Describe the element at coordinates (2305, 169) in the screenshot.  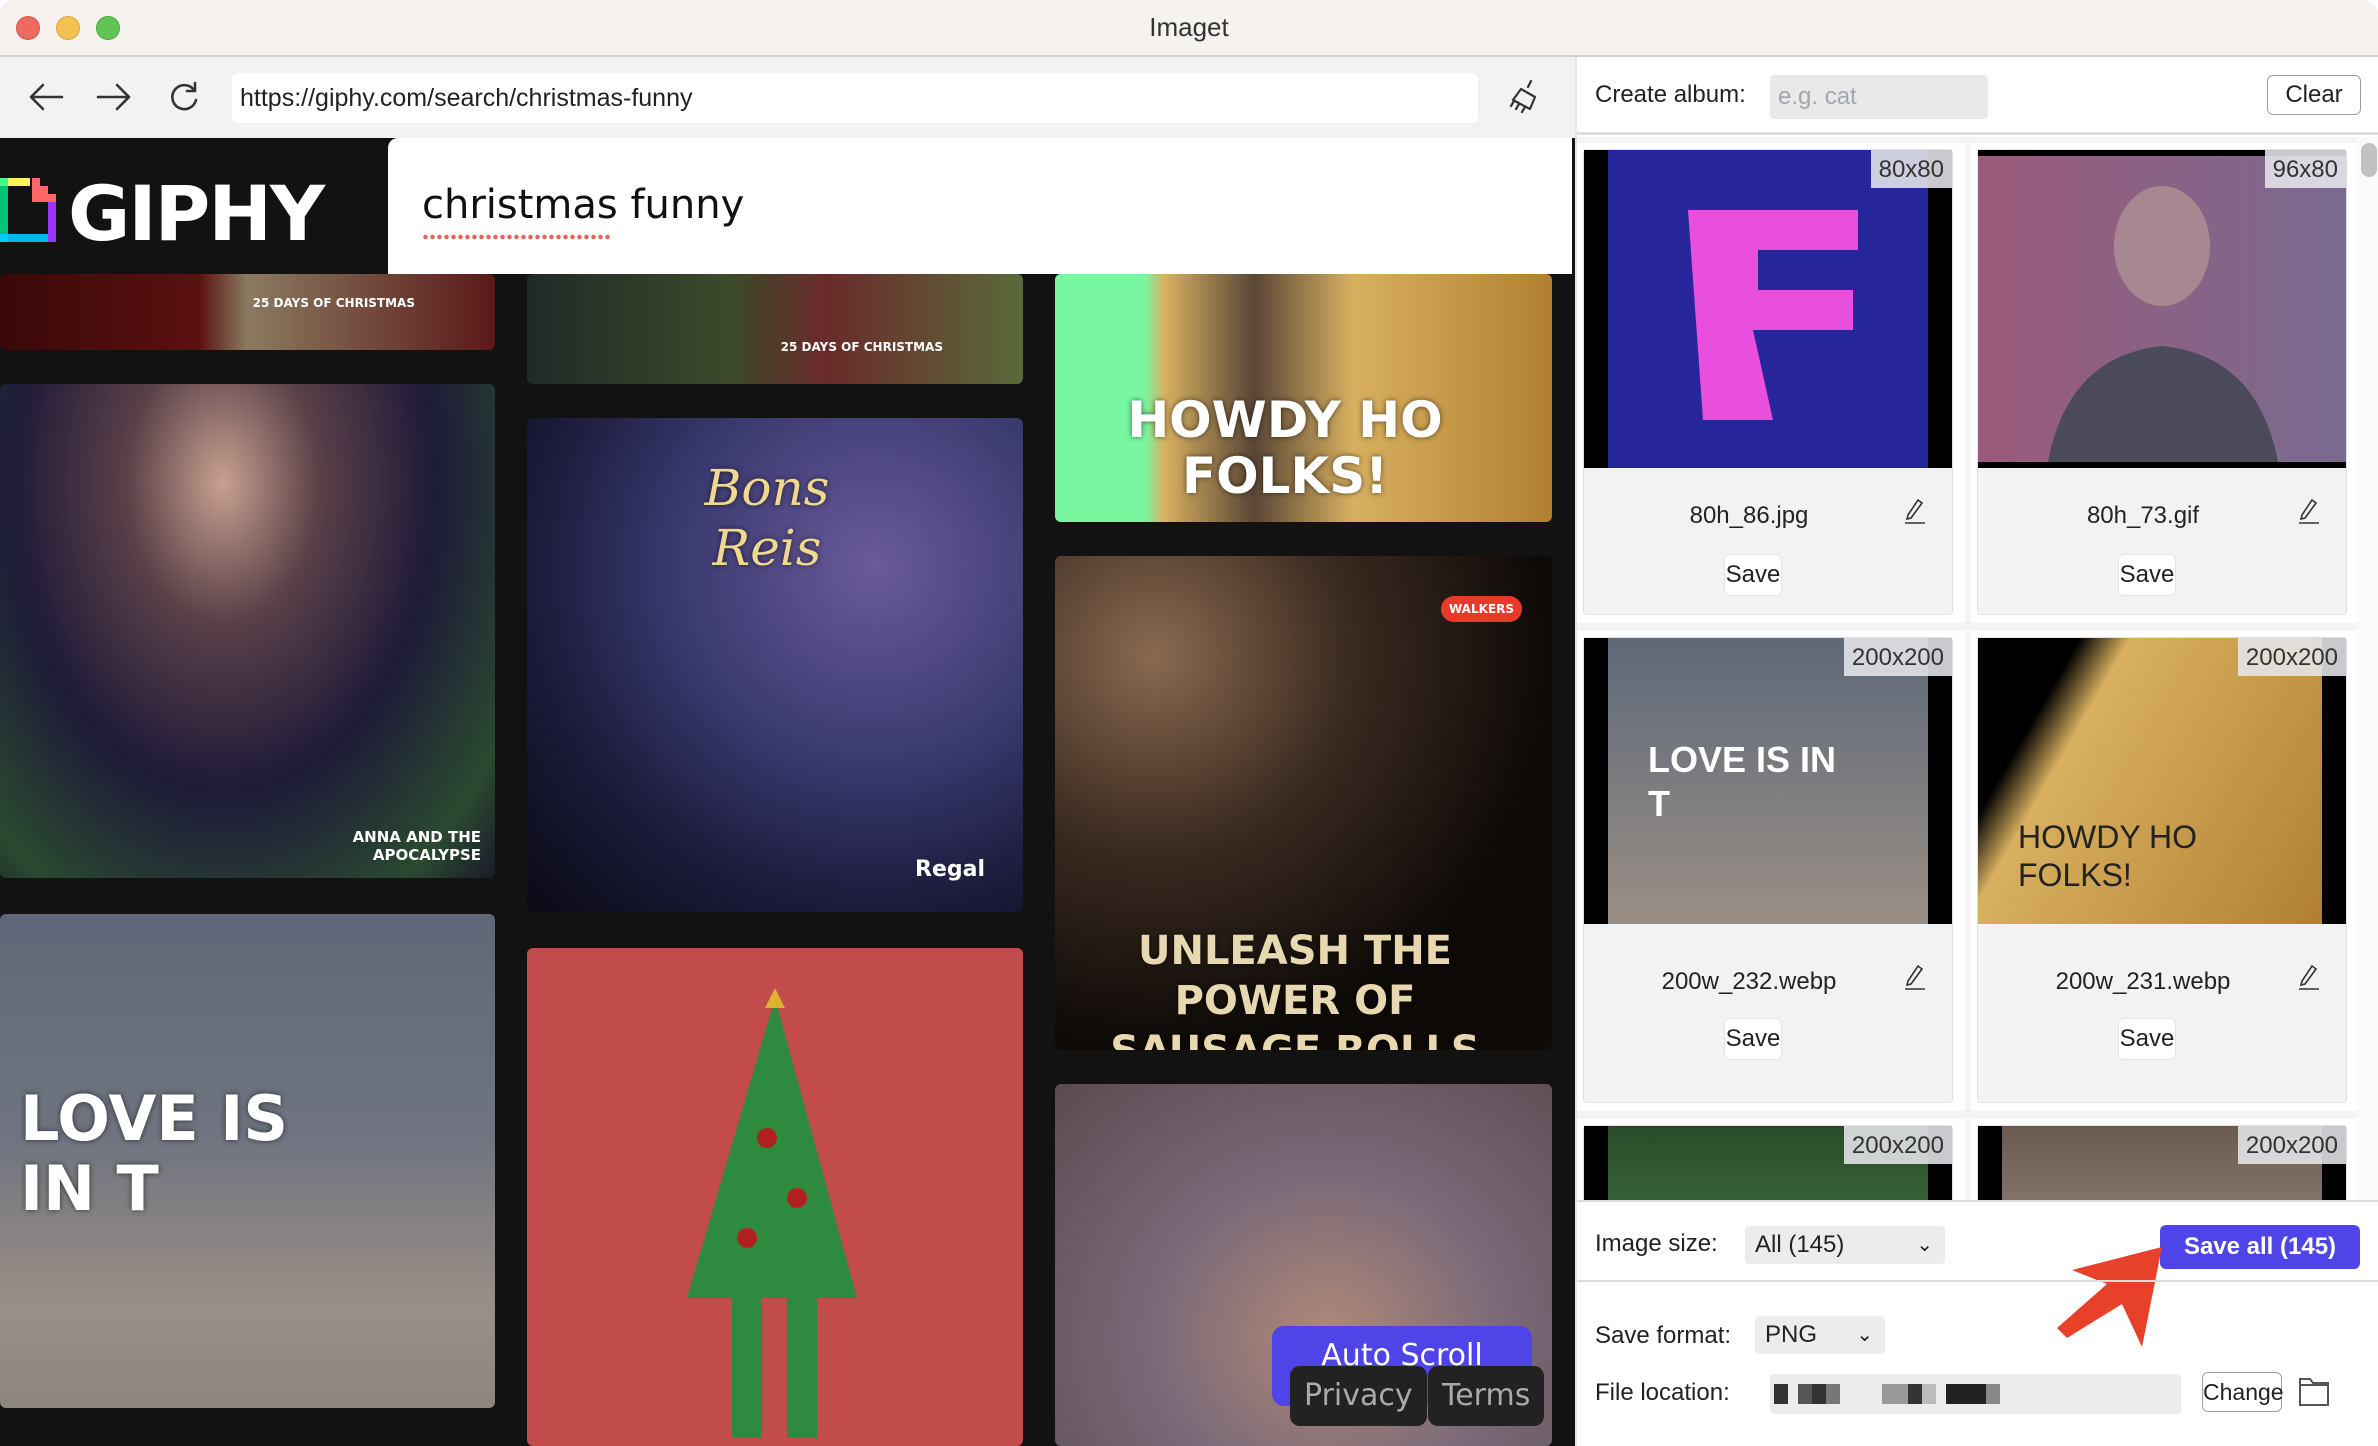
I see `image-dimensions: 96x80` at that location.